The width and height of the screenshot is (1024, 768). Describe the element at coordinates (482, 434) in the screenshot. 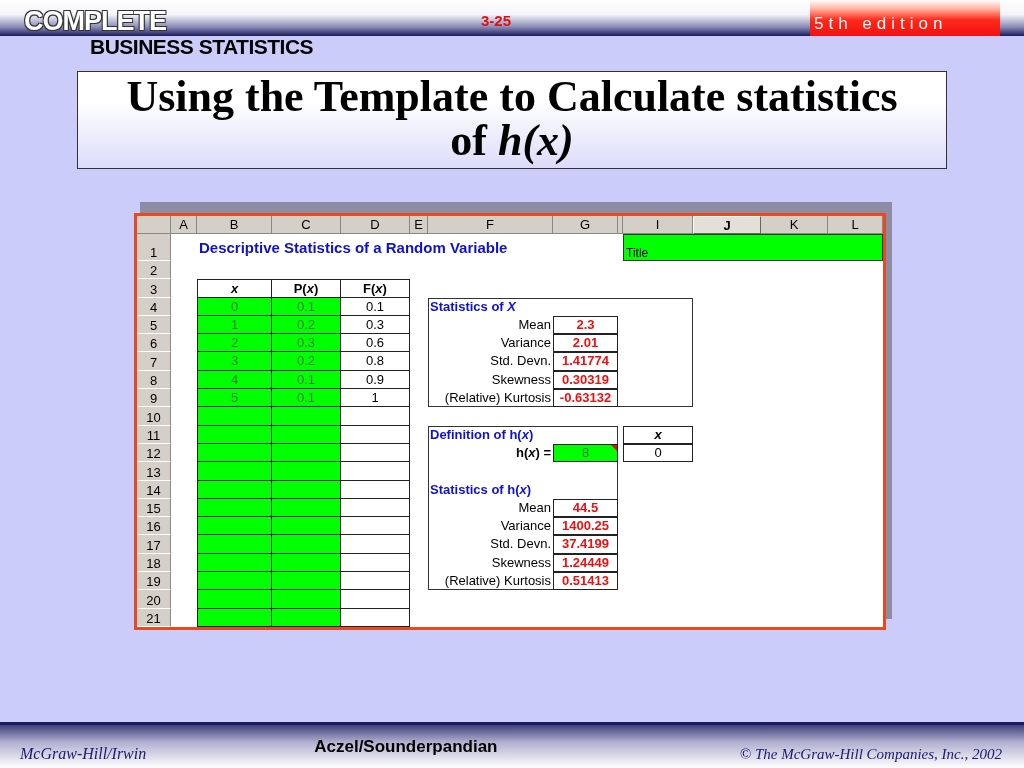

I see `panel-title: Definition of h(x)` at that location.